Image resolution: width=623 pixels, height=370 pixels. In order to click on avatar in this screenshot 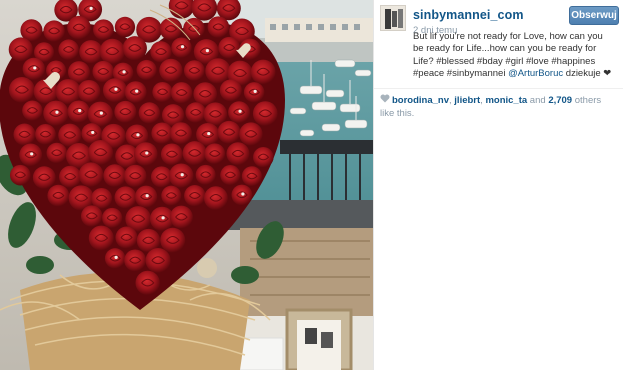, I will do `click(393, 18)`.